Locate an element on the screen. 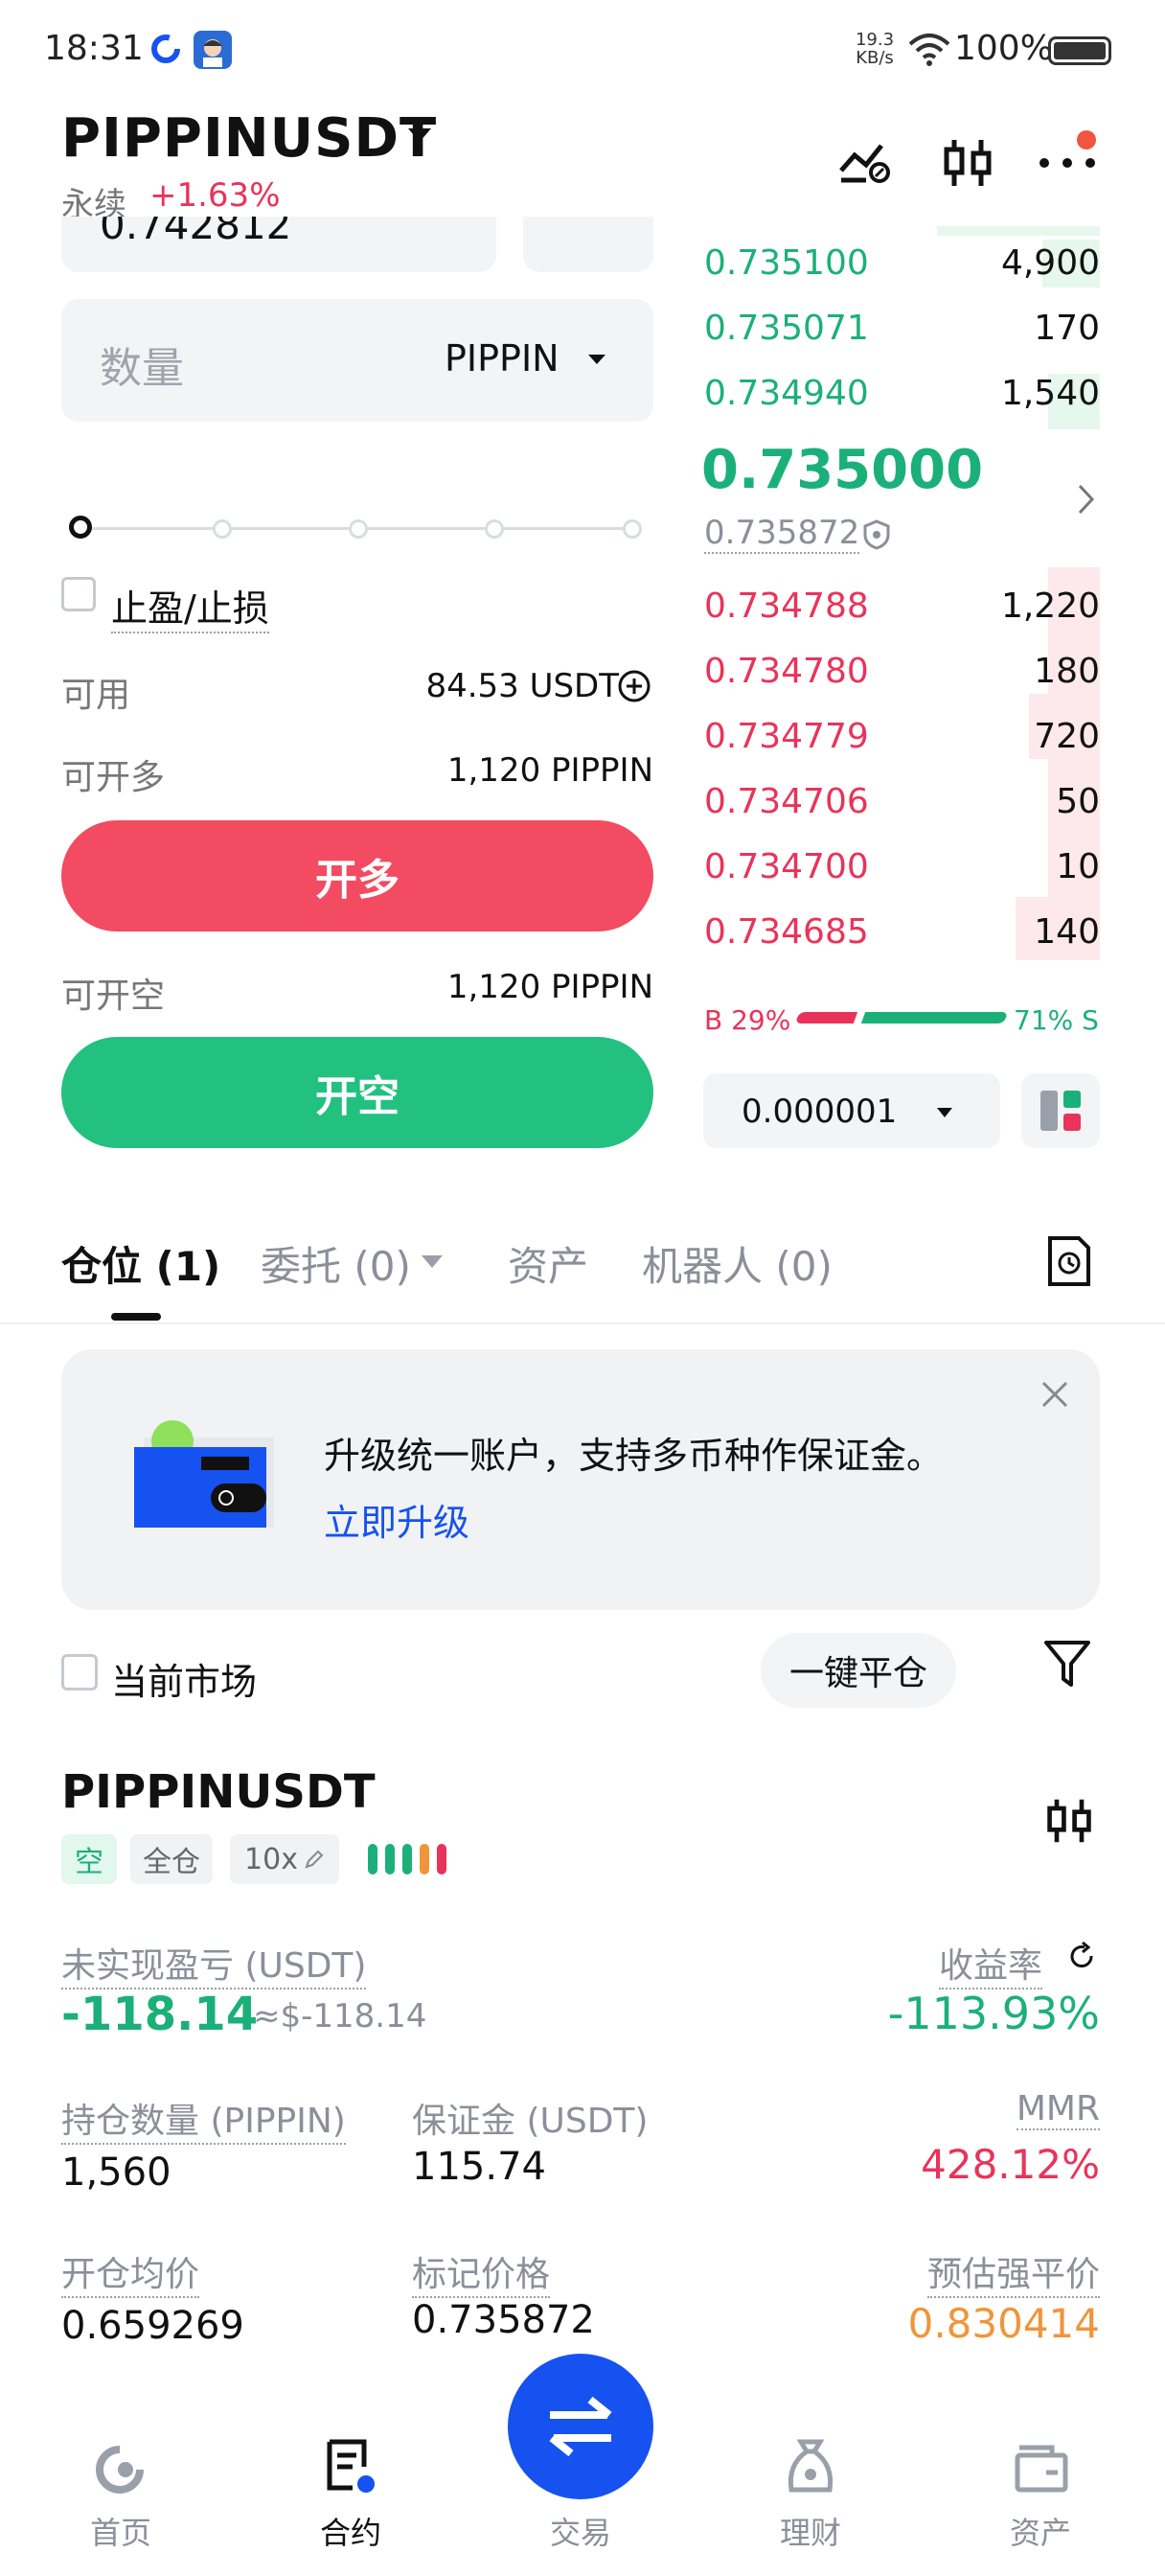  ask-amount: 170 is located at coordinates (1067, 328).